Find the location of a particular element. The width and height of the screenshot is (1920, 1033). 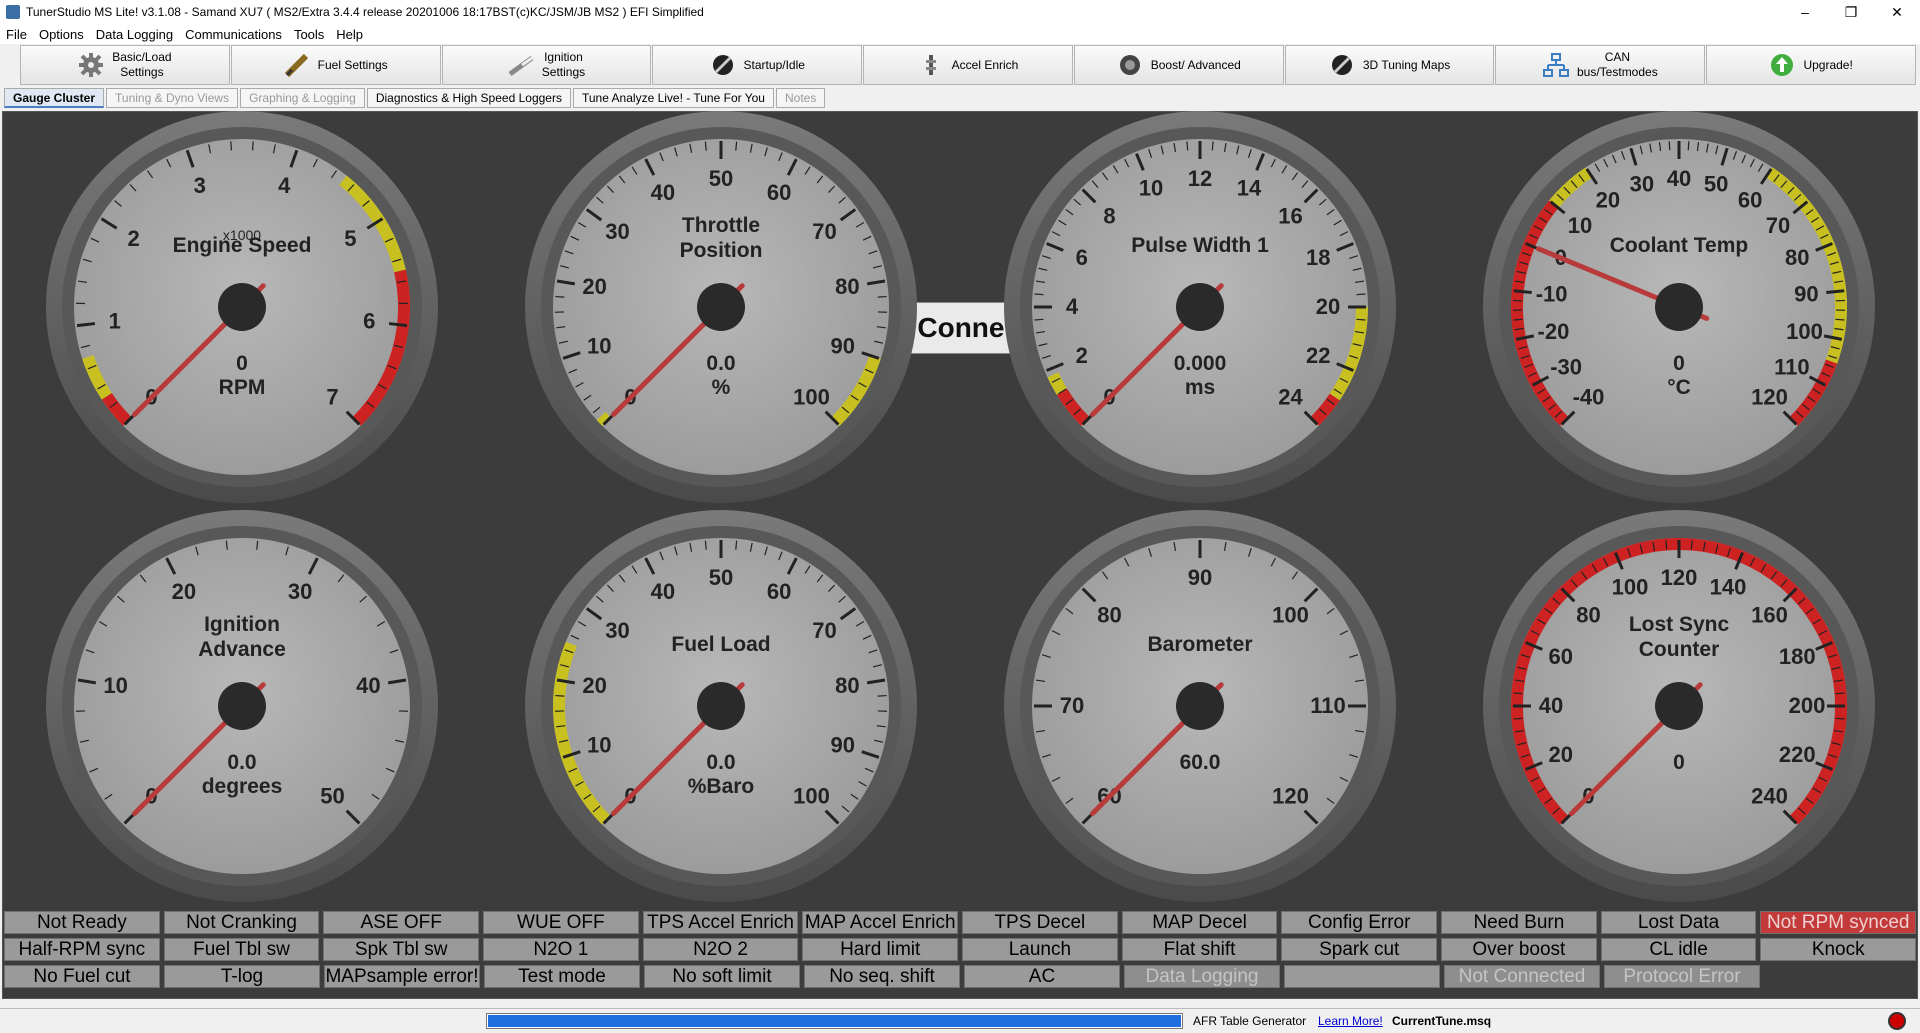

gauge-tick-label: 70 is located at coordinates (1778, 225).